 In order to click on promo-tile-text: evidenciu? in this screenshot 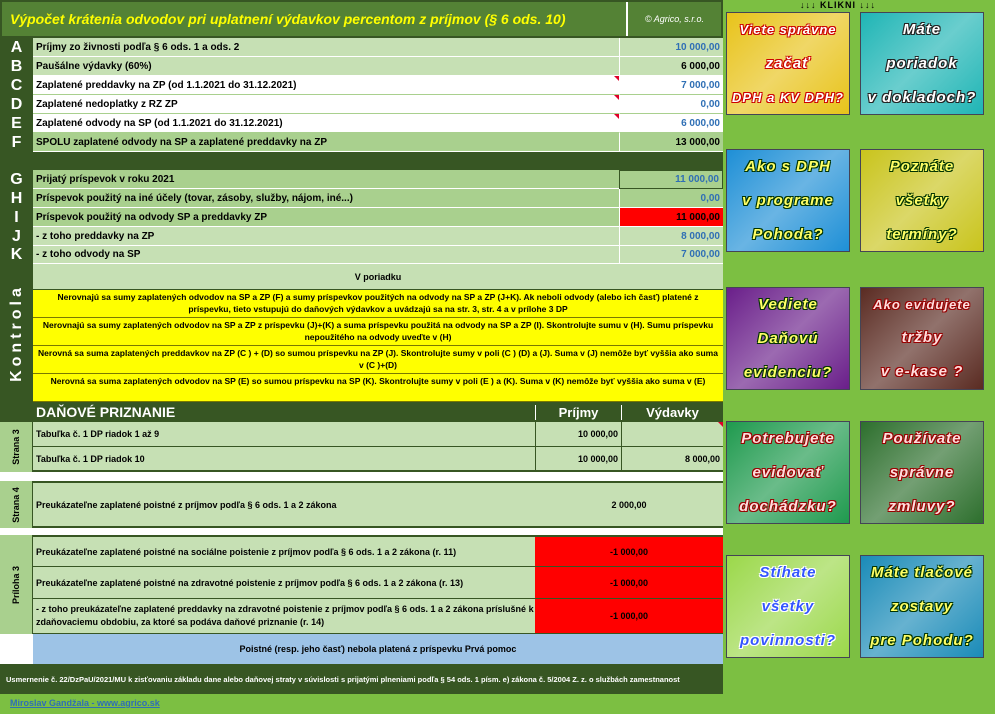, I will do `click(788, 372)`.